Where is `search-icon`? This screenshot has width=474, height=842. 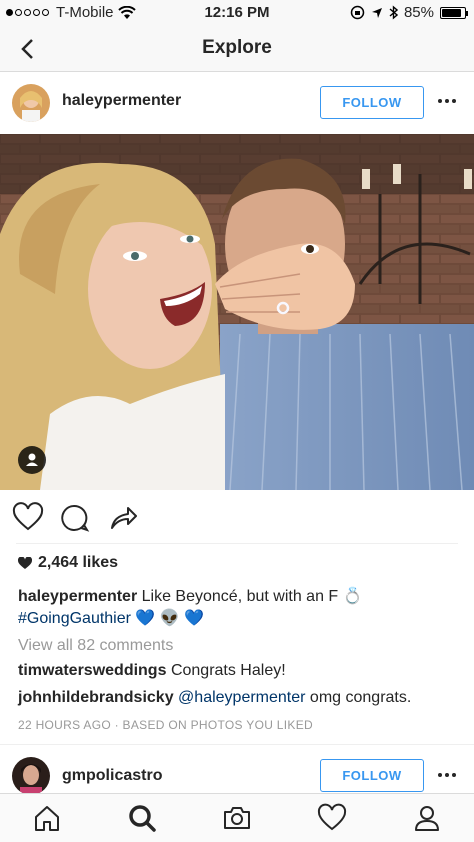 search-icon is located at coordinates (142, 818).